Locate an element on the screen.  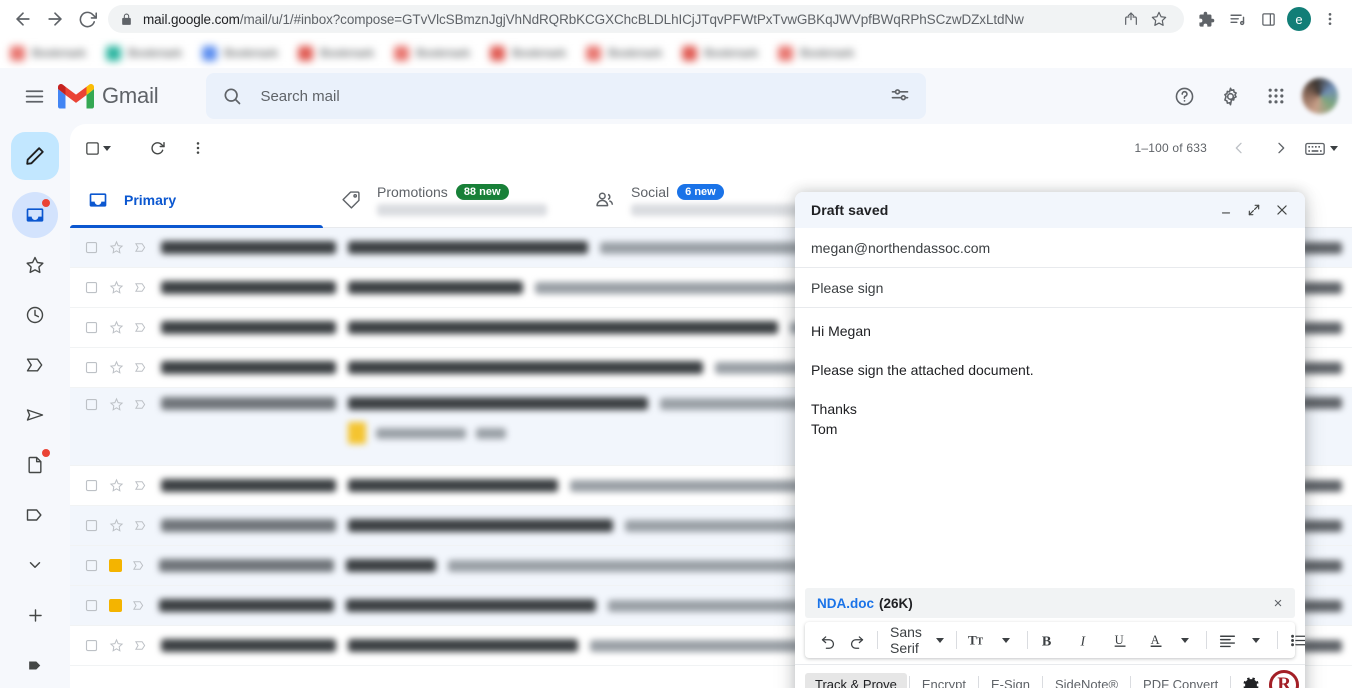
sidebar-item-inbox is located at coordinates (35, 215).